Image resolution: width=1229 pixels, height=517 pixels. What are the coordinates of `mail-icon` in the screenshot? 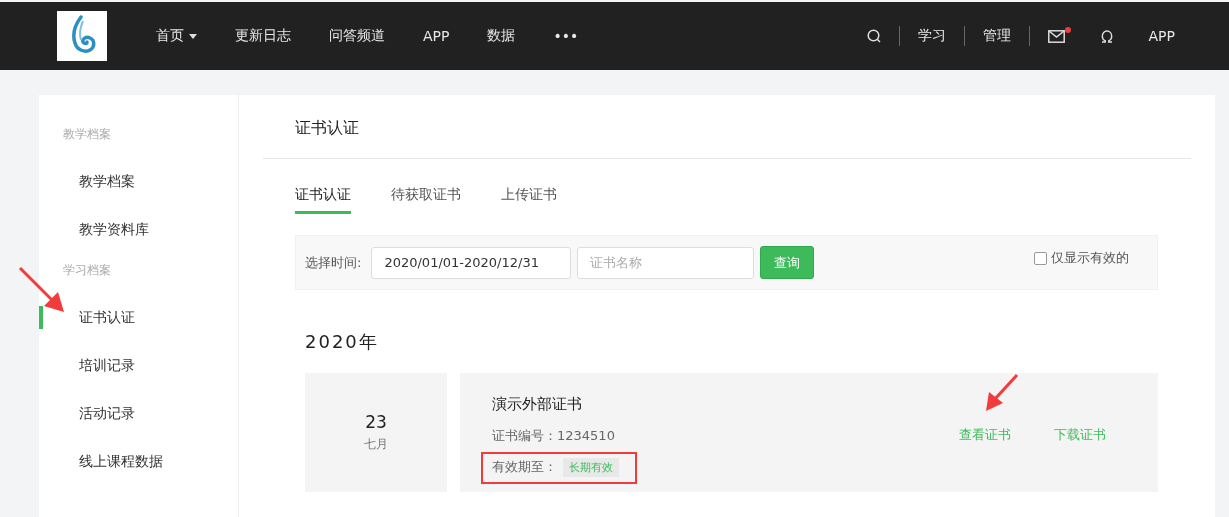 It's located at (1056, 36).